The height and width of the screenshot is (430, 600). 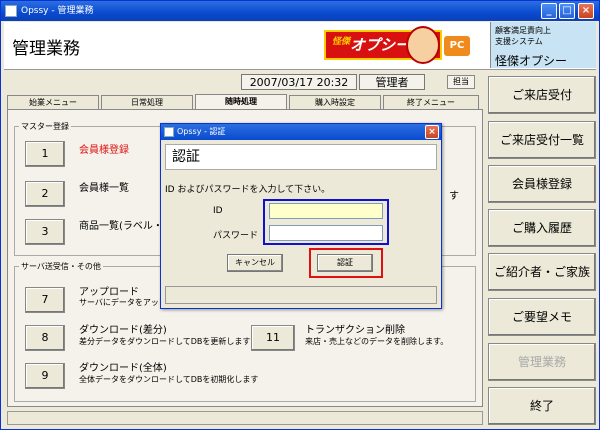 What do you see at coordinates (241, 101) in the screenshot?
I see `tab-anytime: 随時処理` at bounding box center [241, 101].